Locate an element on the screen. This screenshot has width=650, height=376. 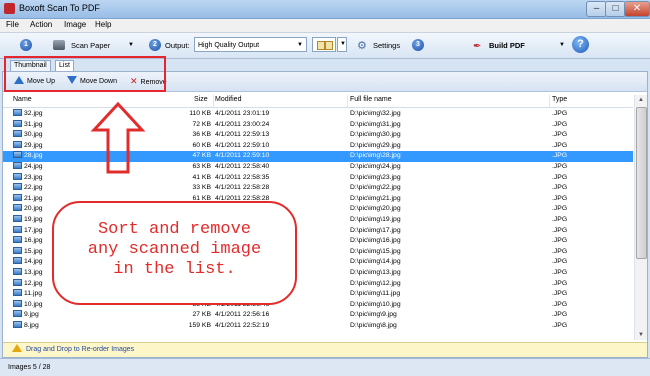
column-modified: Modified is located at coordinates (228, 99).